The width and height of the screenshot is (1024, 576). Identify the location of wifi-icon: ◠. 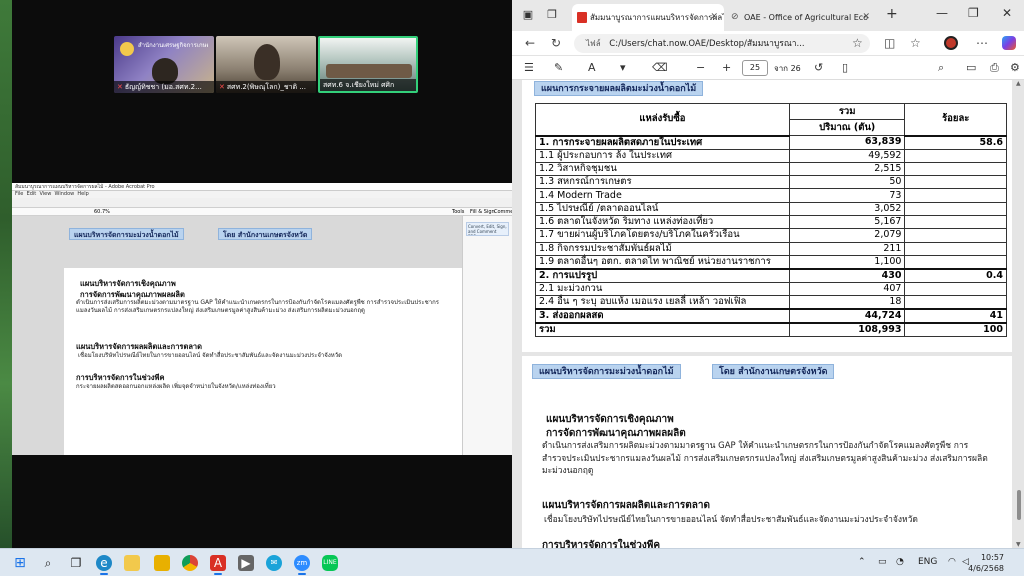
(952, 562).